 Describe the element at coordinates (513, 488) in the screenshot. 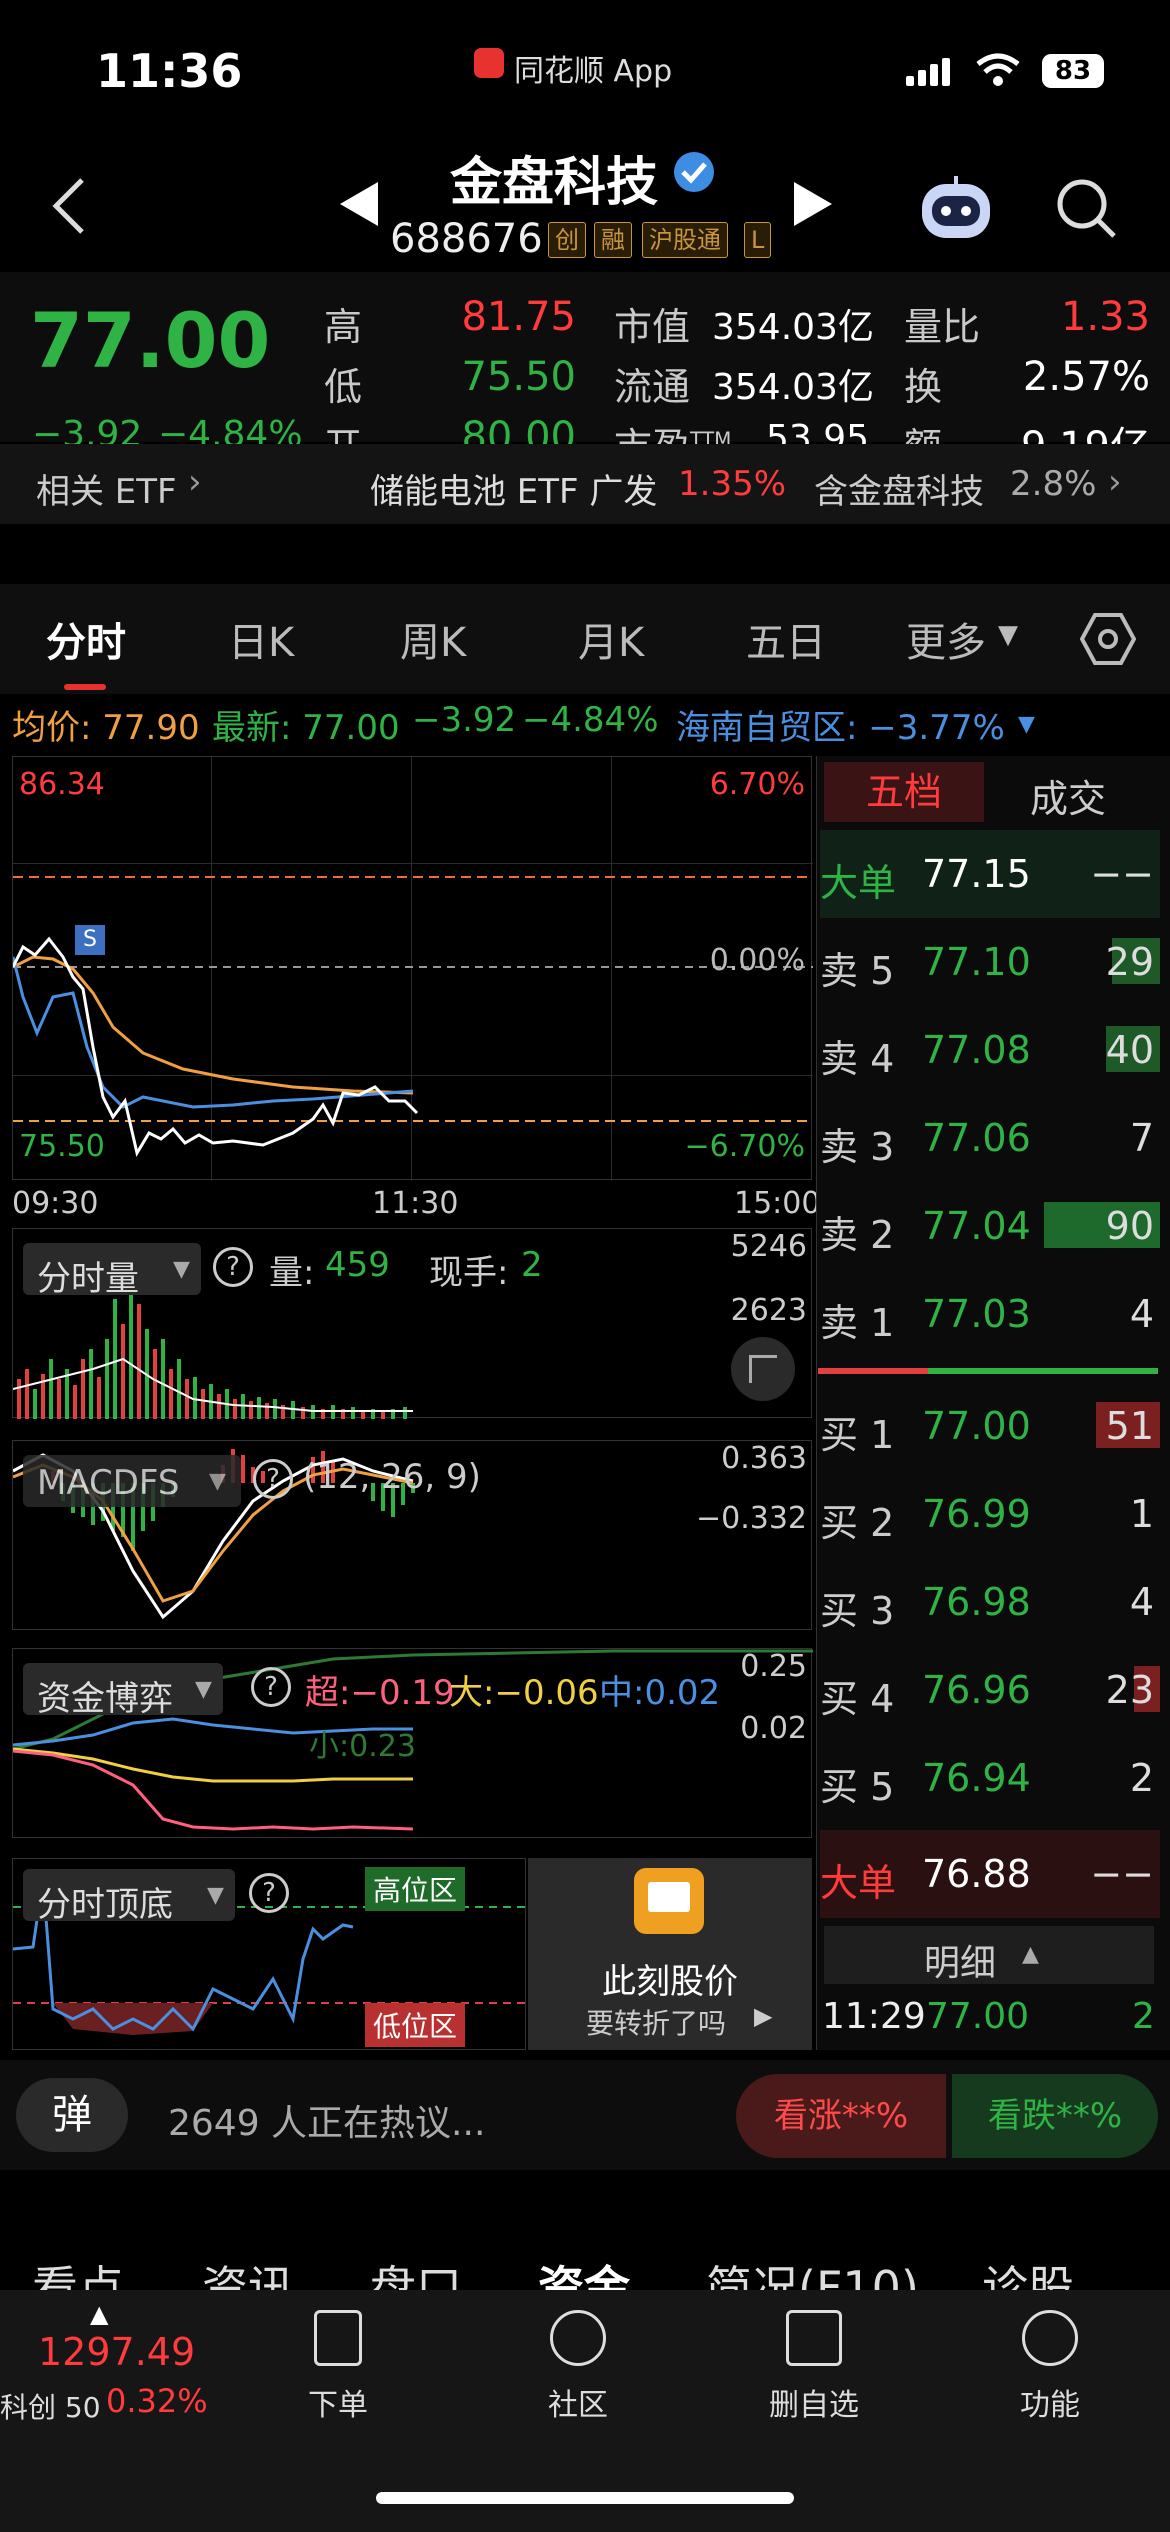

I see `etf-name: 储能电池 ETF 广发` at that location.